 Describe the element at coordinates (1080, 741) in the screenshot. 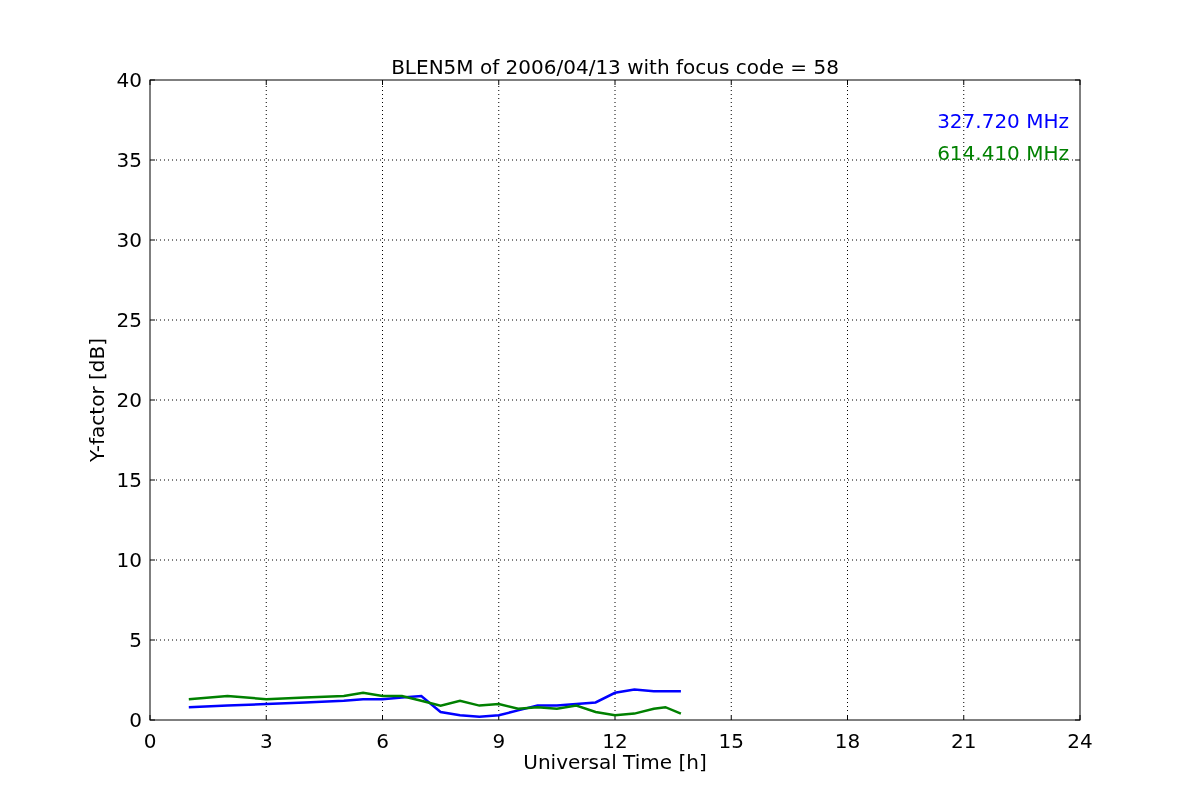

I see `x-tick-label: 24` at that location.